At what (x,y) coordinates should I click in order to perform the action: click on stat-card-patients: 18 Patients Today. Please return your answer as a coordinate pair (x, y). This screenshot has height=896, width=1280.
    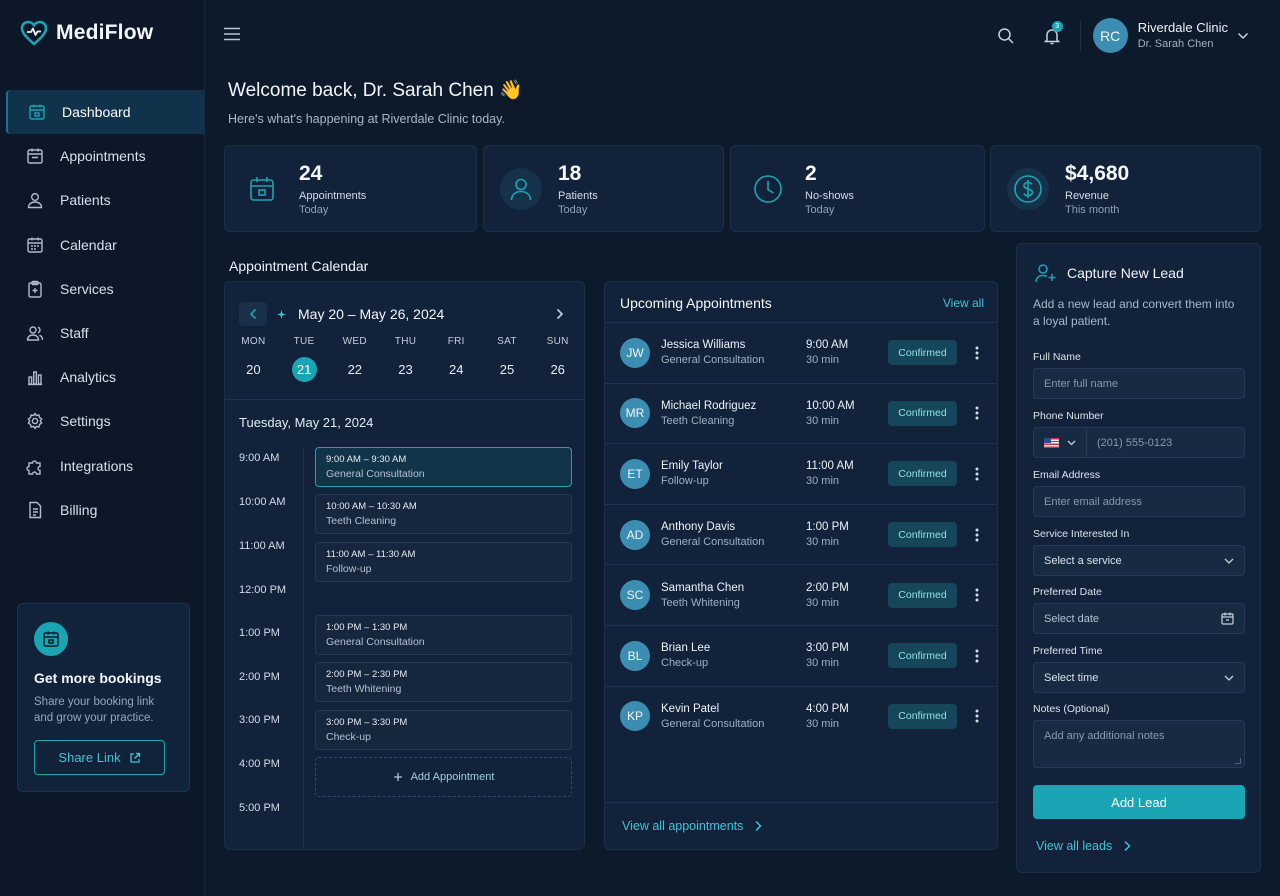
    Looking at the image, I should click on (603, 188).